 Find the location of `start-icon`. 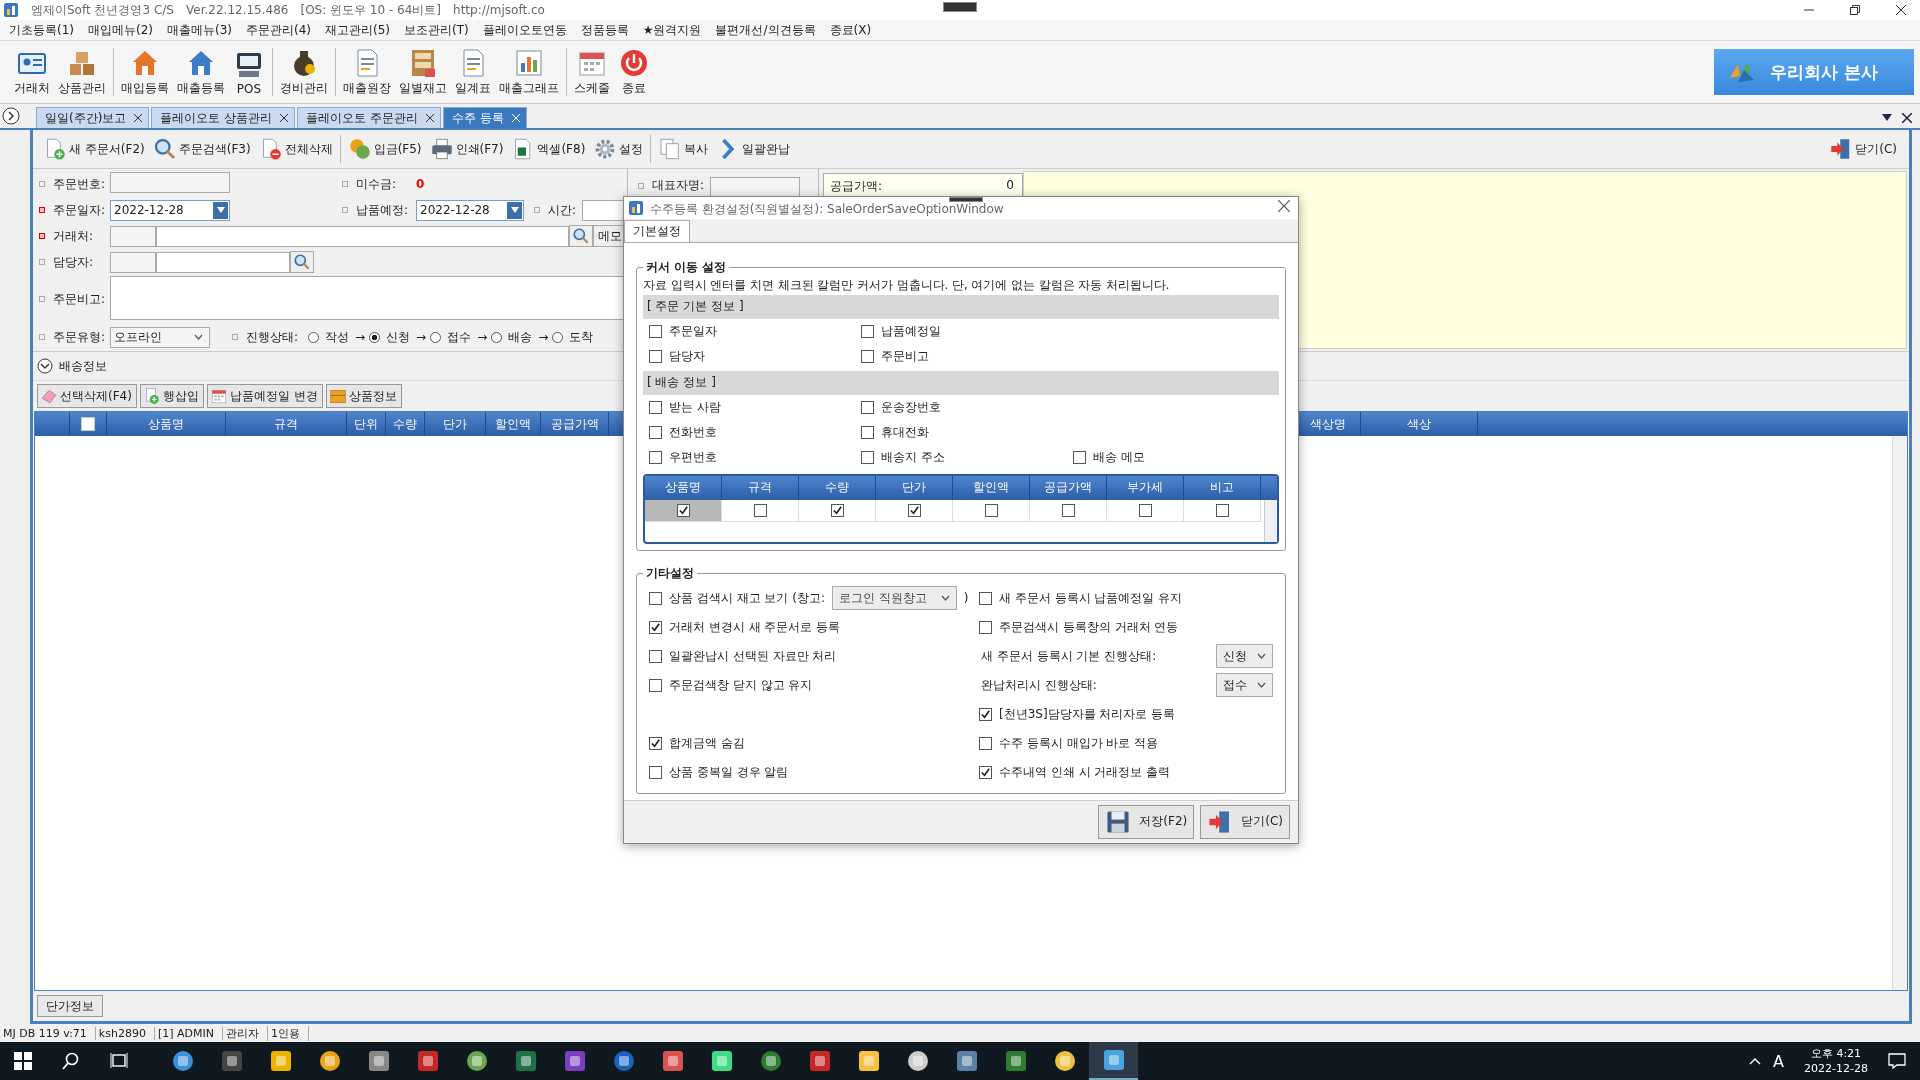

start-icon is located at coordinates (23, 1061).